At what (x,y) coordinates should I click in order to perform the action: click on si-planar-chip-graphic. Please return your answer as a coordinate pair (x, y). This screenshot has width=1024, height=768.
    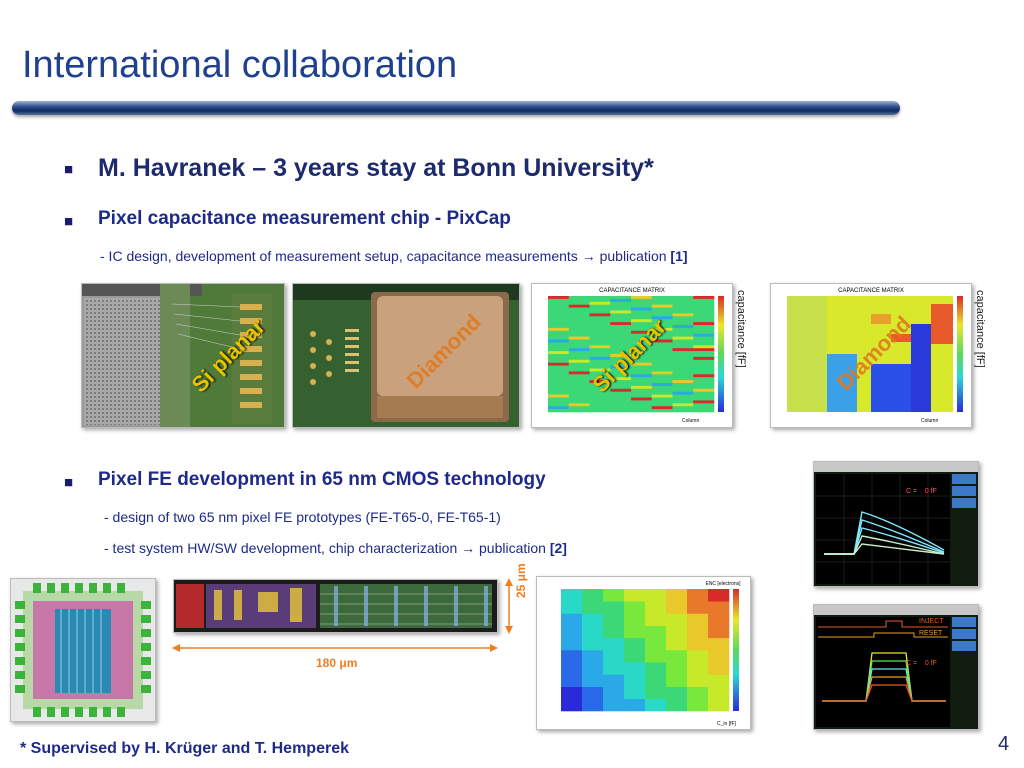
    Looking at the image, I should click on (183, 355).